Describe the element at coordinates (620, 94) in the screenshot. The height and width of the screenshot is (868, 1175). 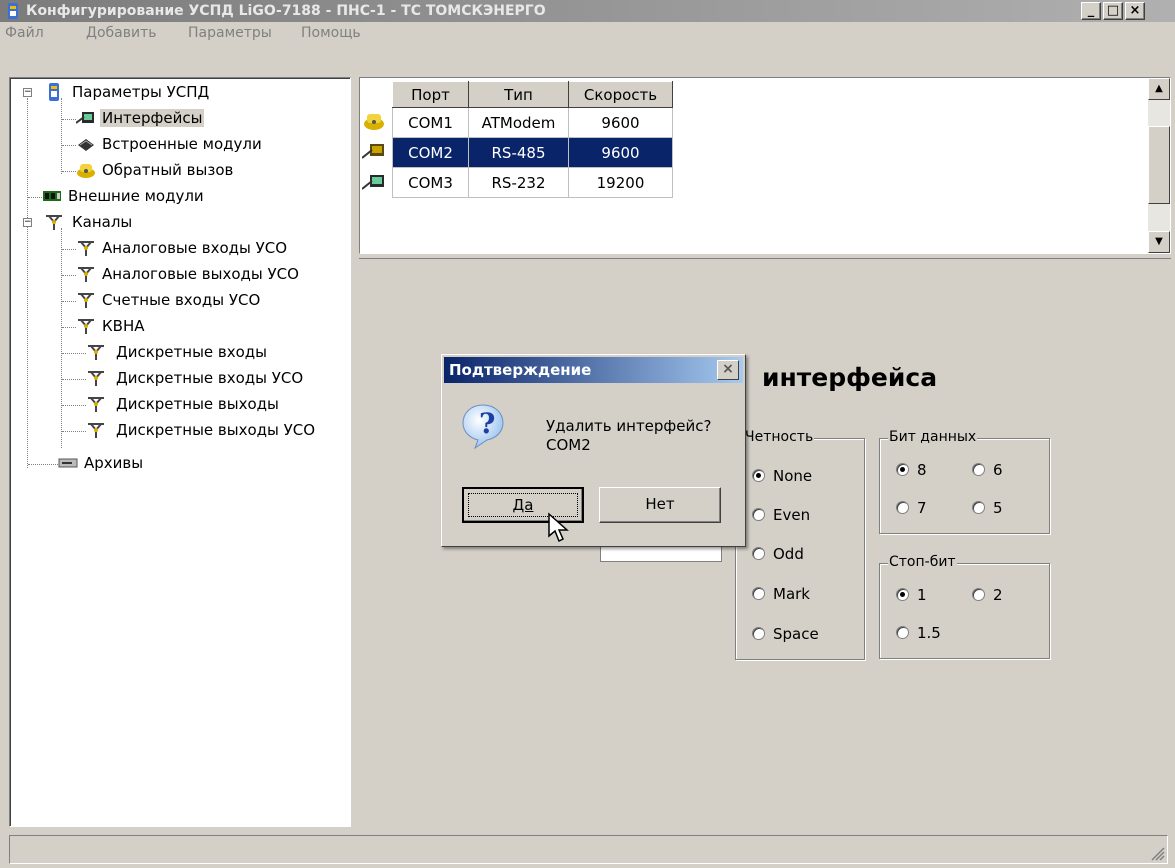
I see `column-header-speed: Скорость` at that location.